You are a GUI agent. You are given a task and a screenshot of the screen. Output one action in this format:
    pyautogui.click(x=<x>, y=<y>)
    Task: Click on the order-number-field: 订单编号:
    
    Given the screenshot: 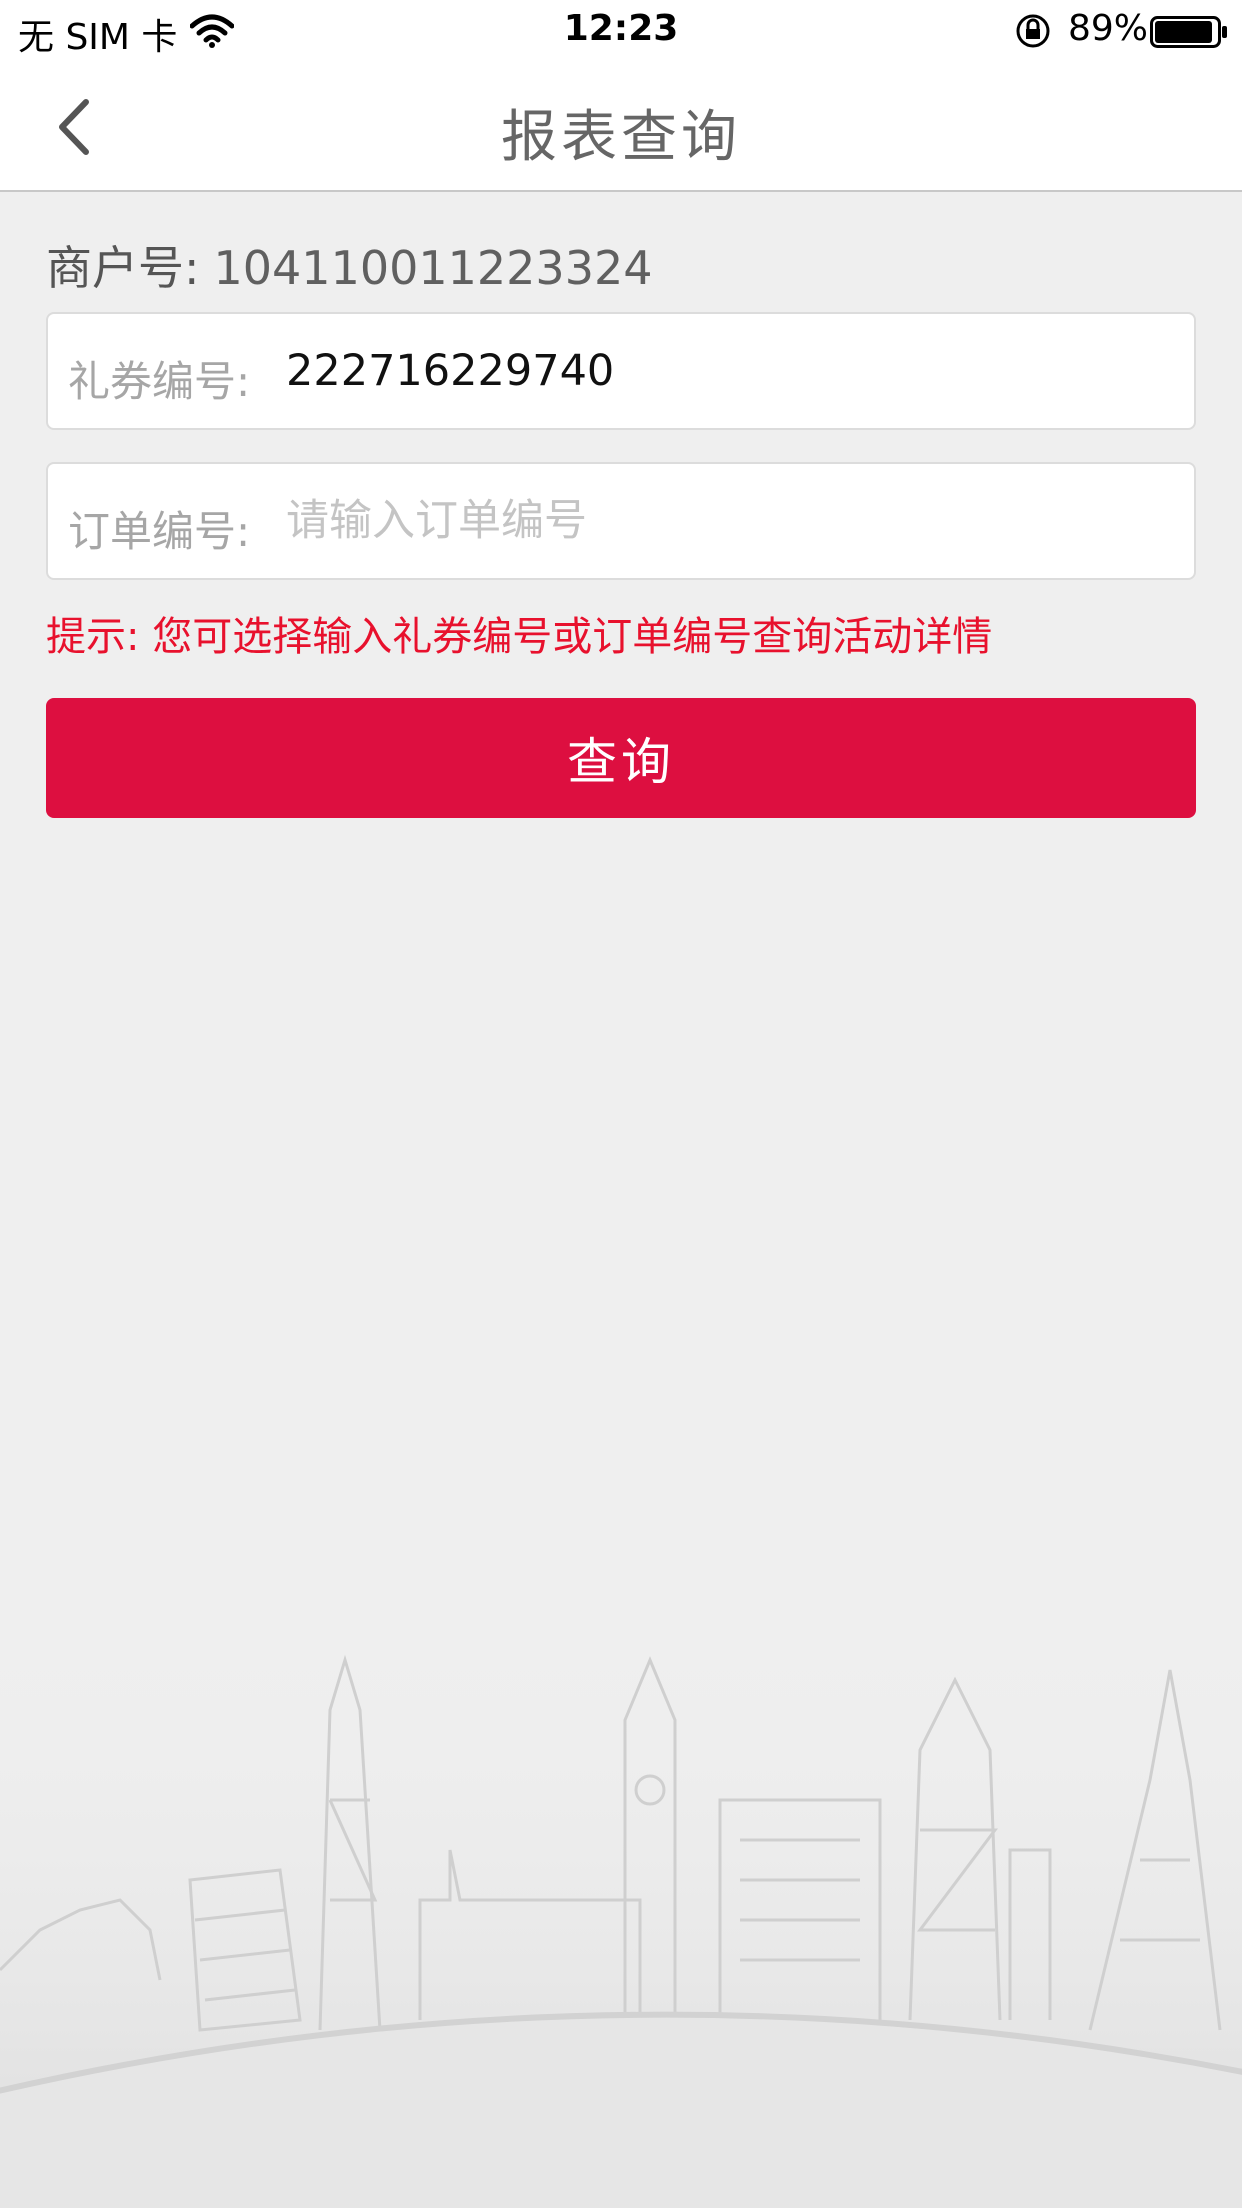 What is the action you would take?
    pyautogui.click(x=621, y=521)
    